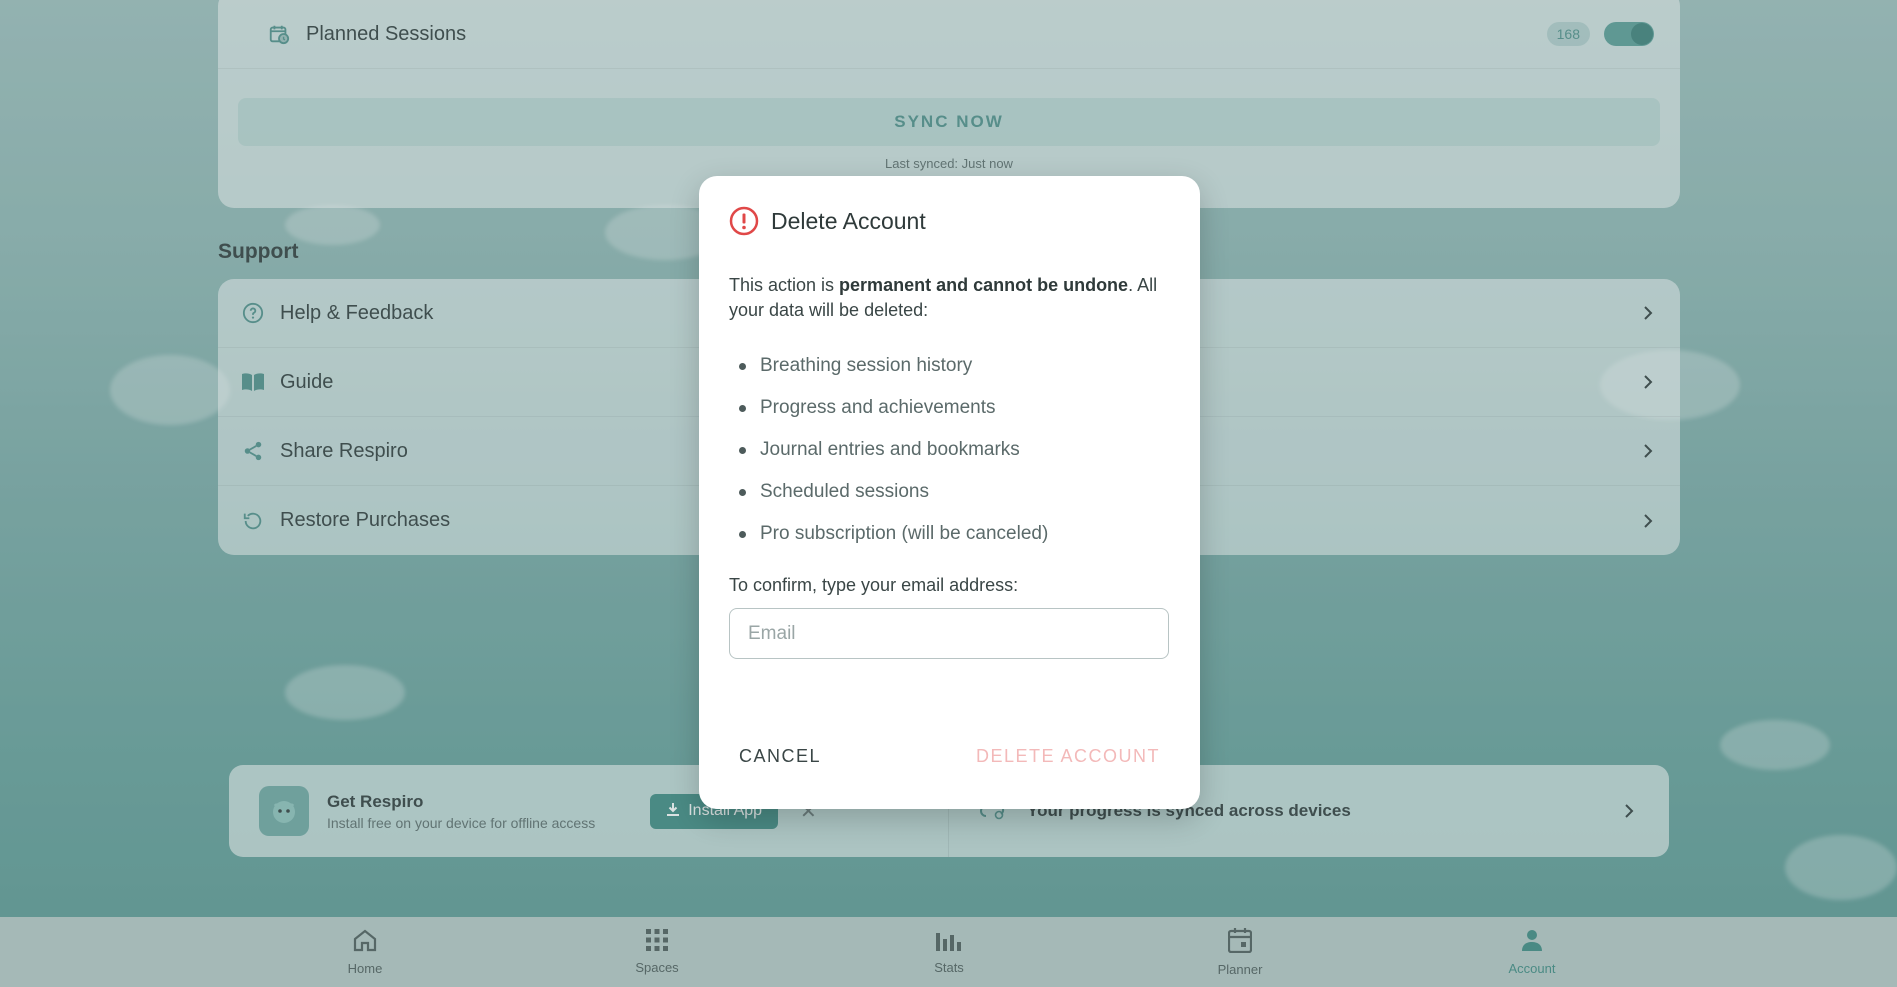 This screenshot has width=1897, height=987. Describe the element at coordinates (780, 756) in the screenshot. I see `cancel-button: CANCEL` at that location.